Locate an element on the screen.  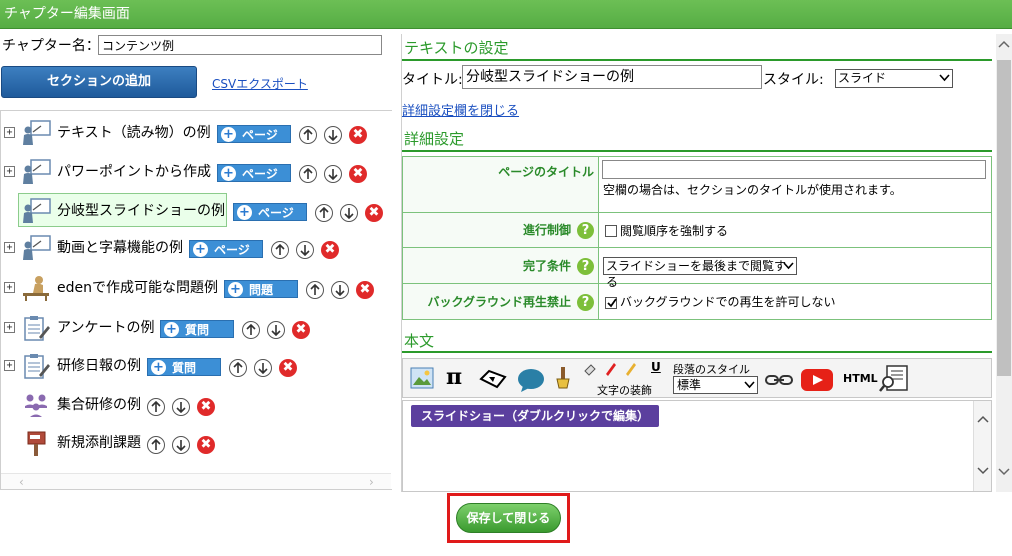
editor-scrollbar is located at coordinates (982, 446).